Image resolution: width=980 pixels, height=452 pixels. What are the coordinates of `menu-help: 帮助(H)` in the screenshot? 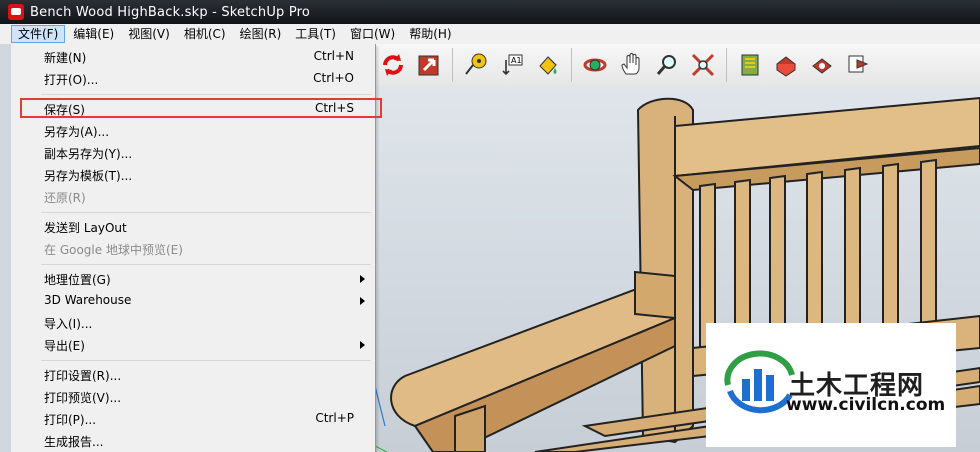 It's located at (430, 34).